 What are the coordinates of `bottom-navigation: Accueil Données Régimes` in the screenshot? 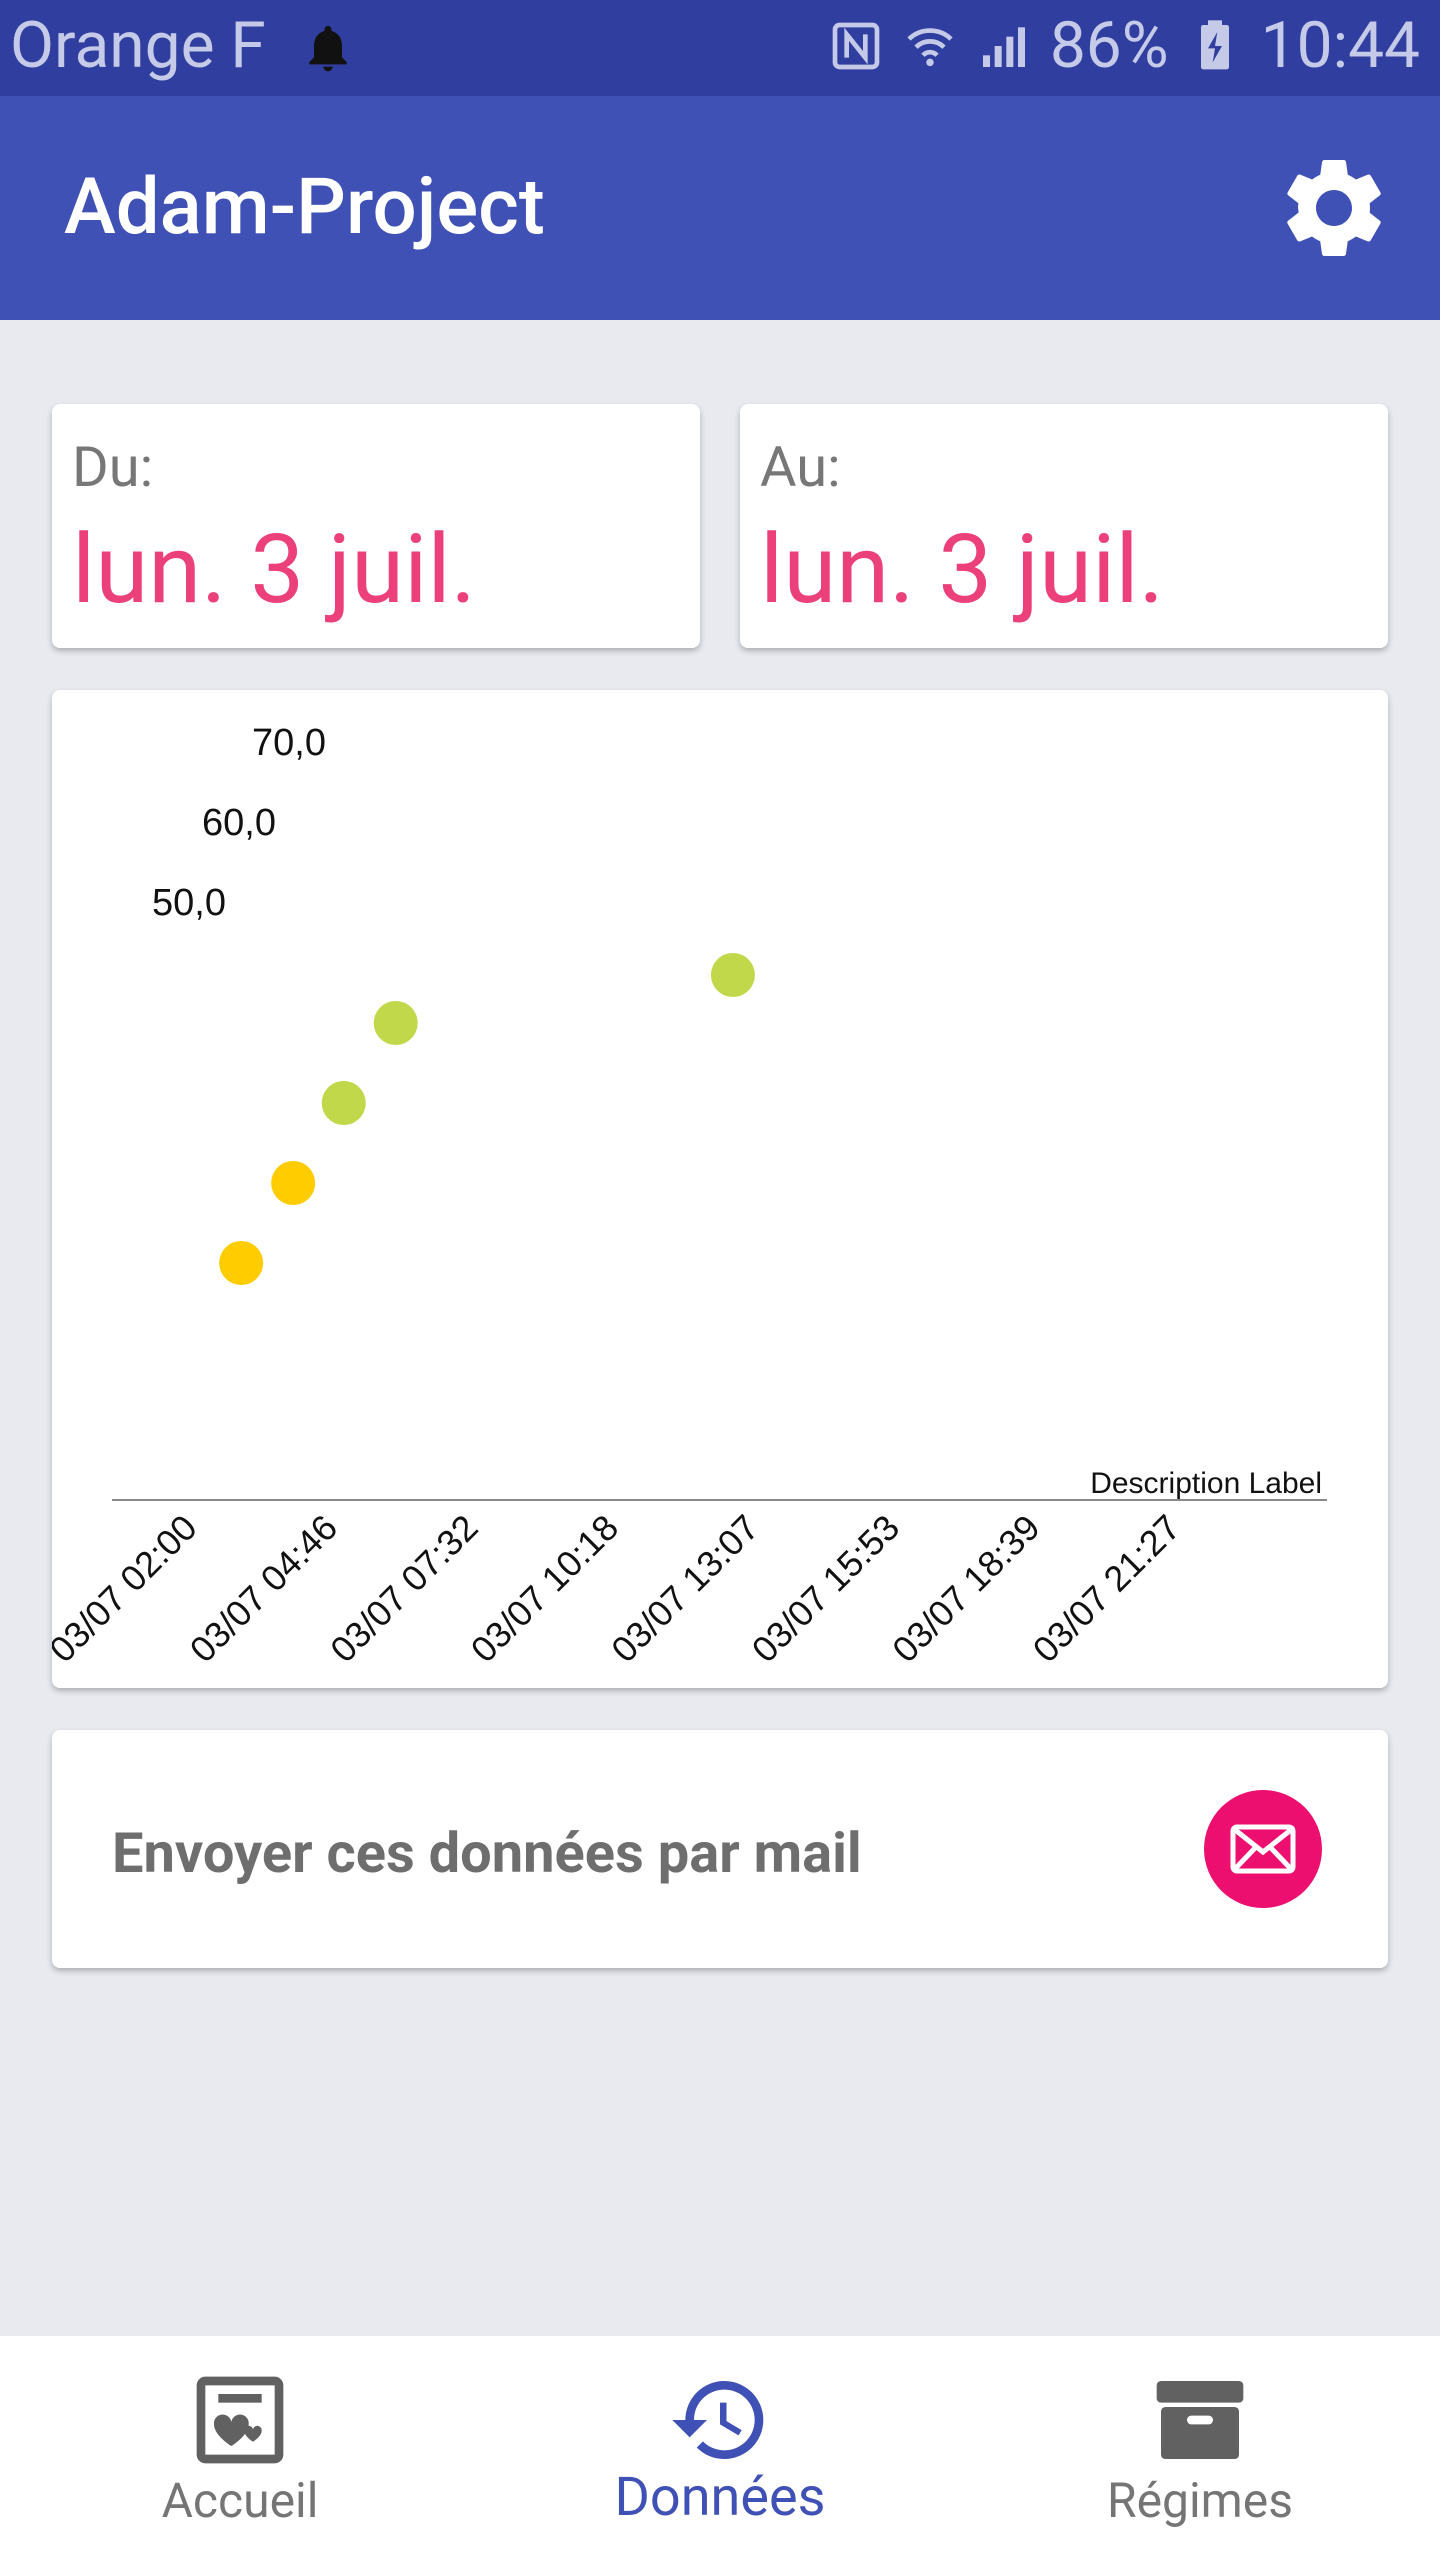 It's located at (720, 2448).